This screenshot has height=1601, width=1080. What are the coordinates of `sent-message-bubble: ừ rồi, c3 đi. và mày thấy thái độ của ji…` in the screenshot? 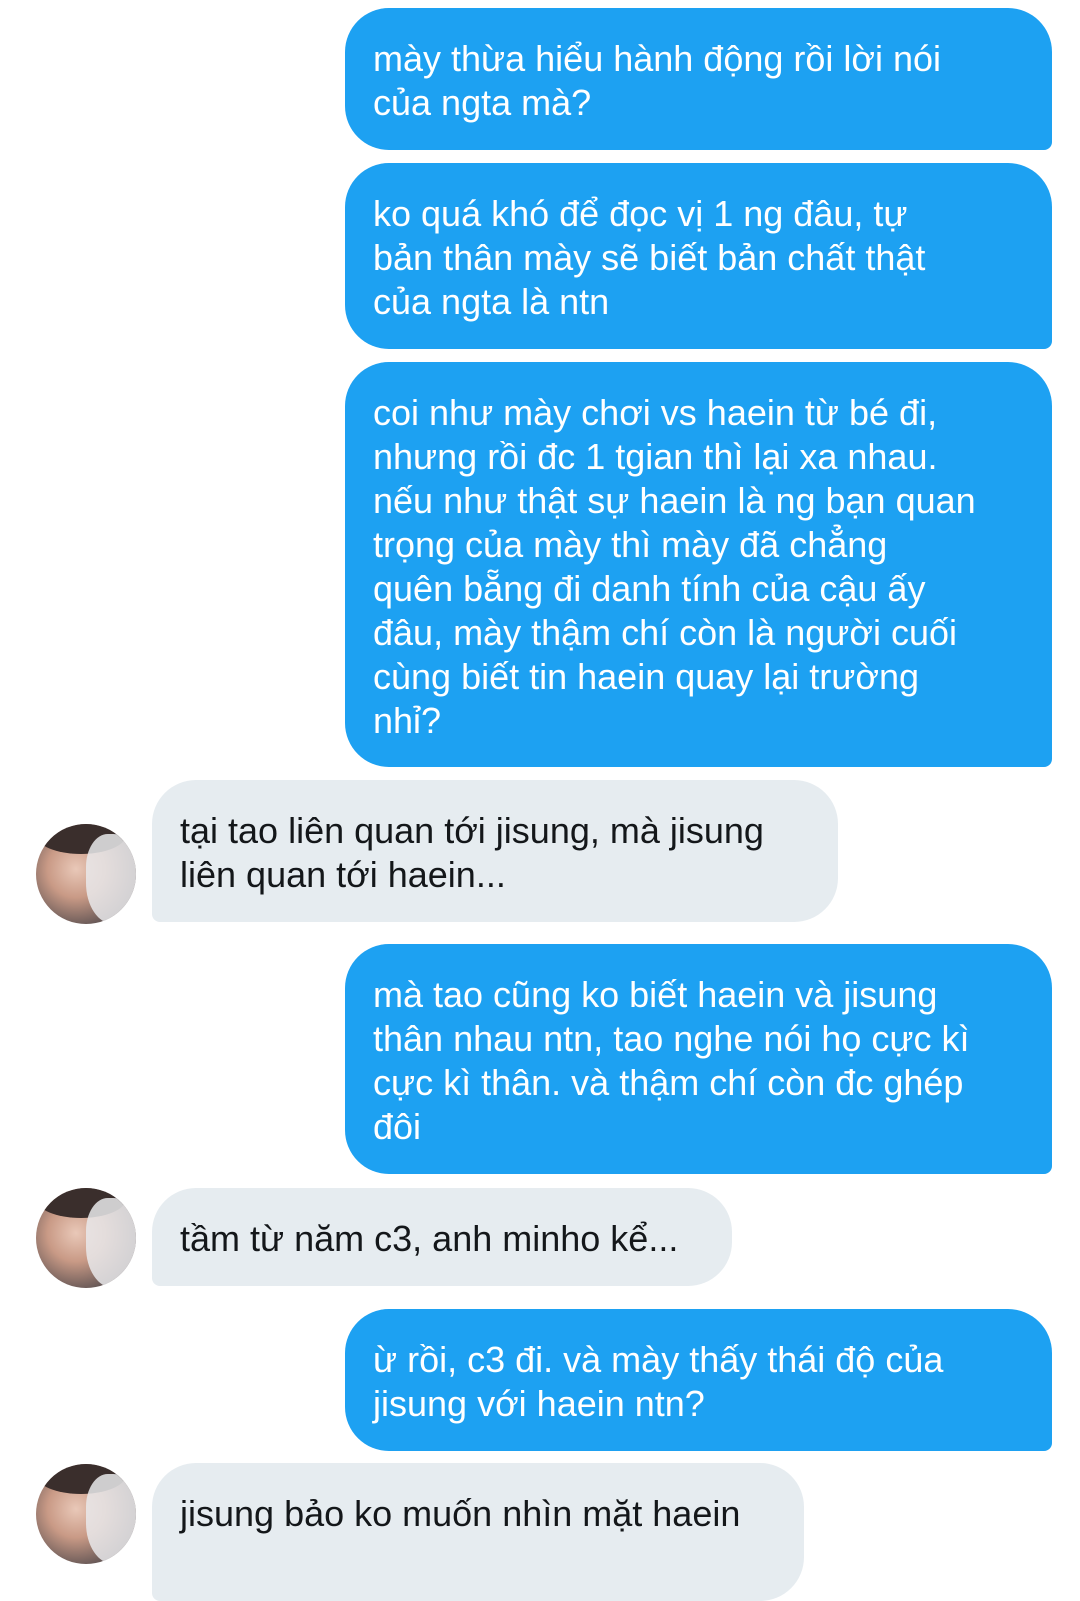 It's located at (698, 1380).